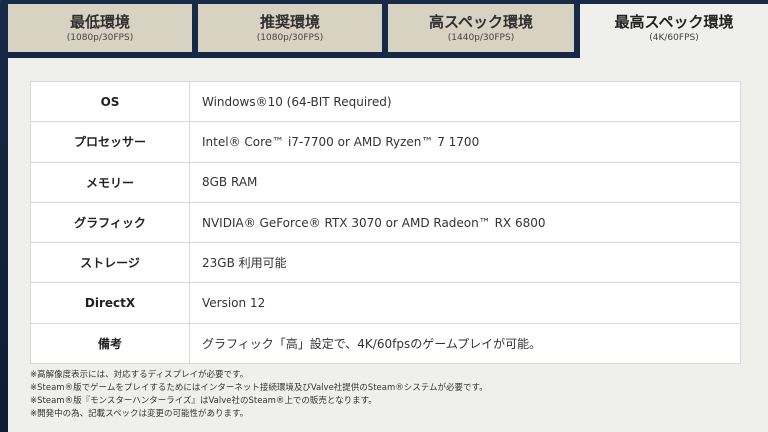 The image size is (768, 432). Describe the element at coordinates (139, 414) in the screenshot. I see `footnote: ※開発中の為、記載スペックは変更の可能性があります。` at that location.